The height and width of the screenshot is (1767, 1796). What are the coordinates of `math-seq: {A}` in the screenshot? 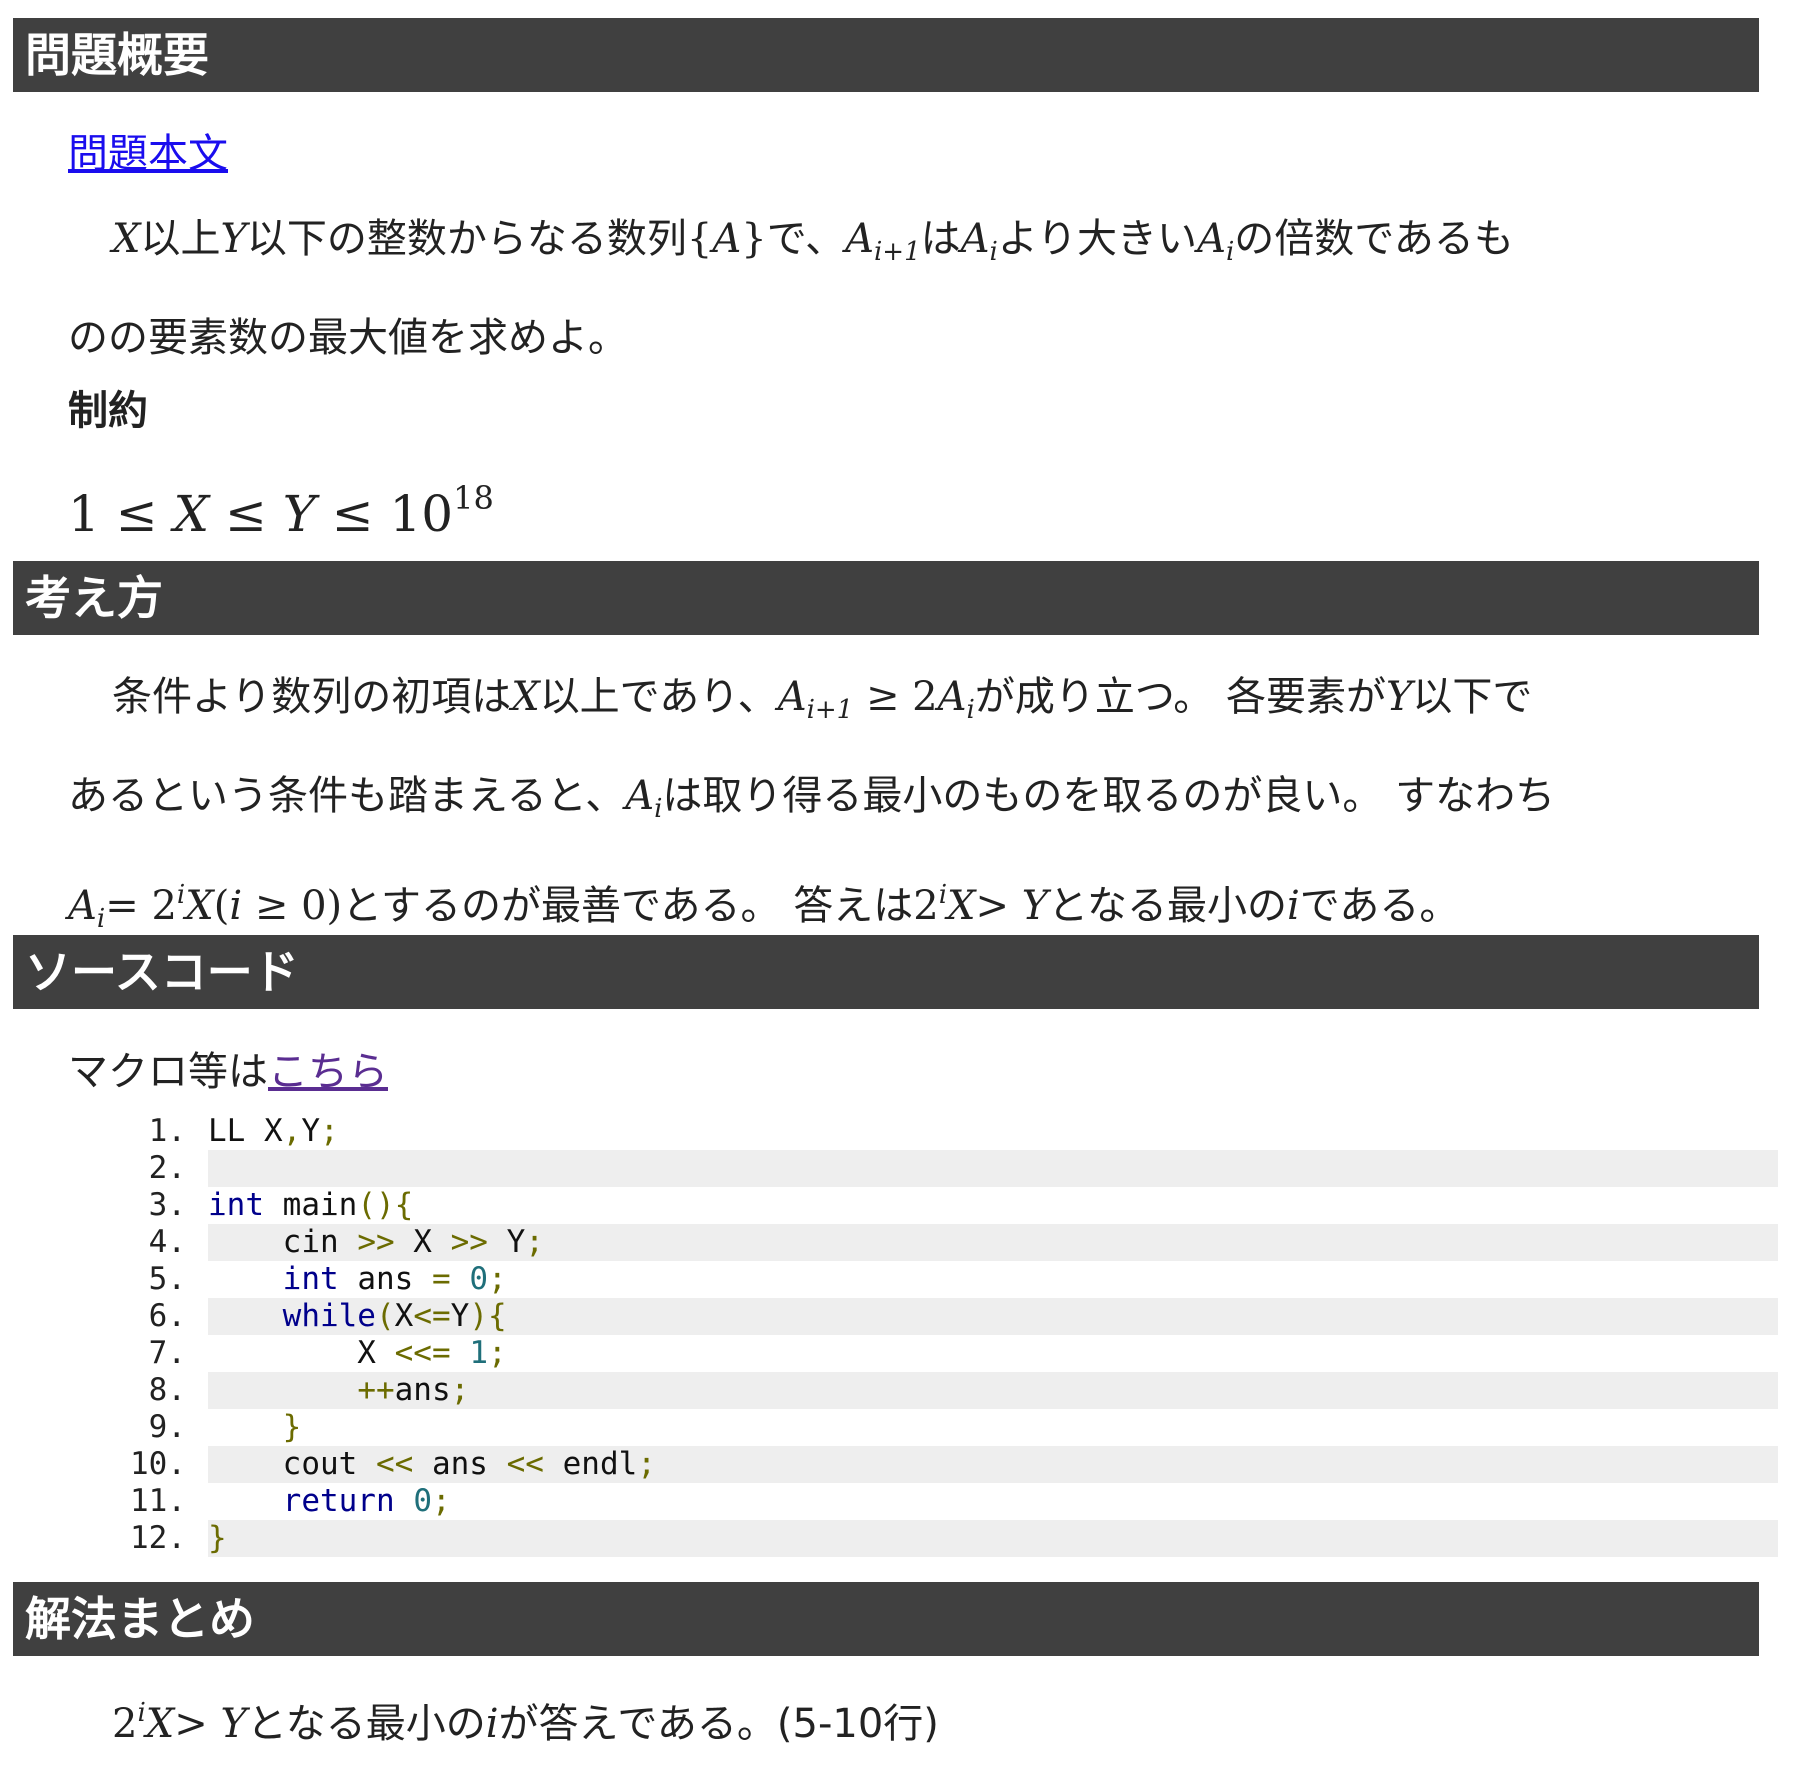 It's located at (726, 239).